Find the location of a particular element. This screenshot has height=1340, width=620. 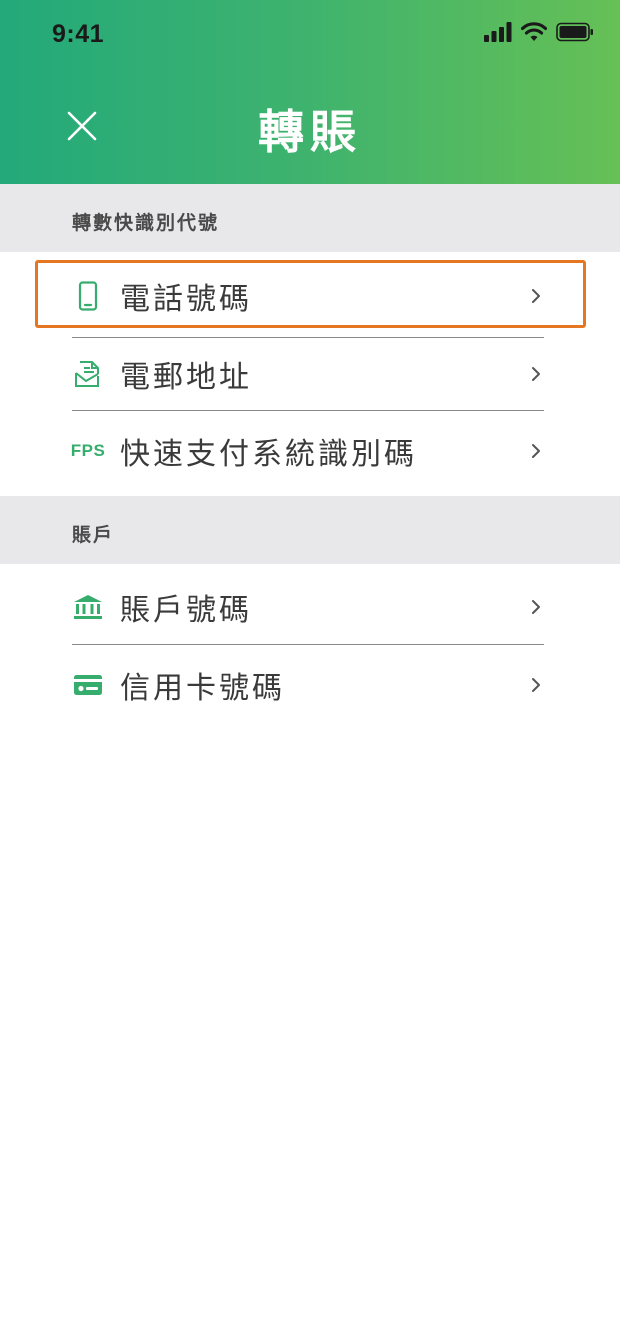

section-title: 賬戶 is located at coordinates (93, 535).